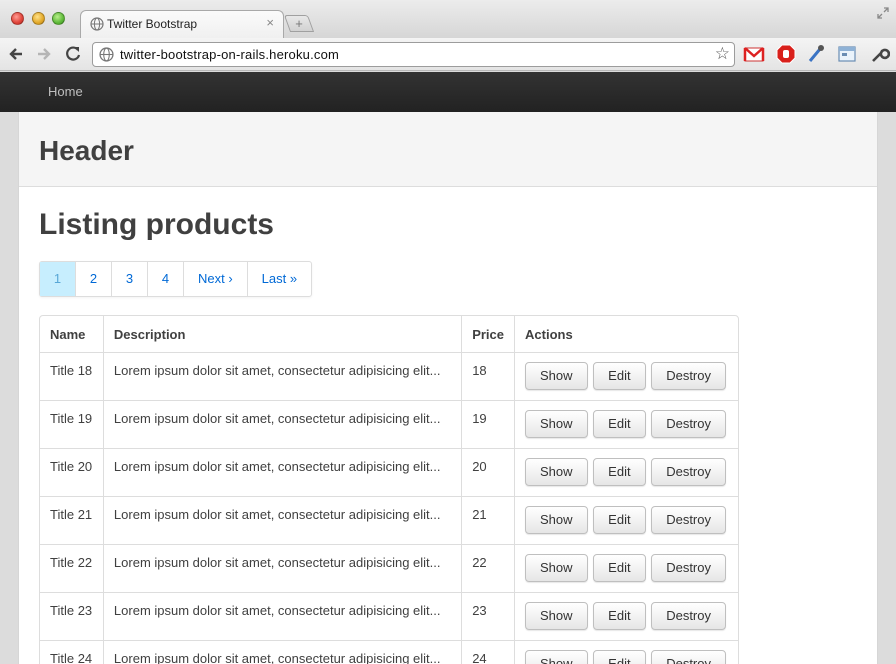 Image resolution: width=896 pixels, height=664 pixels. I want to click on page-link-1: 1, so click(58, 279).